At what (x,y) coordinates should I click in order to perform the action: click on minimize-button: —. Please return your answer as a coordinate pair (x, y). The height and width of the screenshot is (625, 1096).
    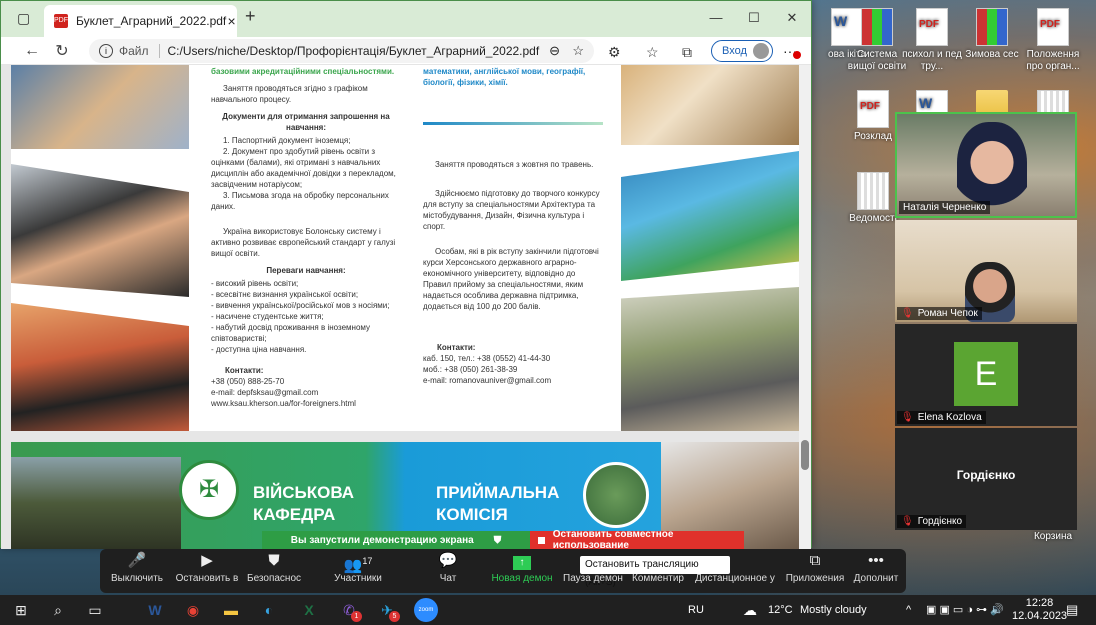
    Looking at the image, I should click on (716, 19).